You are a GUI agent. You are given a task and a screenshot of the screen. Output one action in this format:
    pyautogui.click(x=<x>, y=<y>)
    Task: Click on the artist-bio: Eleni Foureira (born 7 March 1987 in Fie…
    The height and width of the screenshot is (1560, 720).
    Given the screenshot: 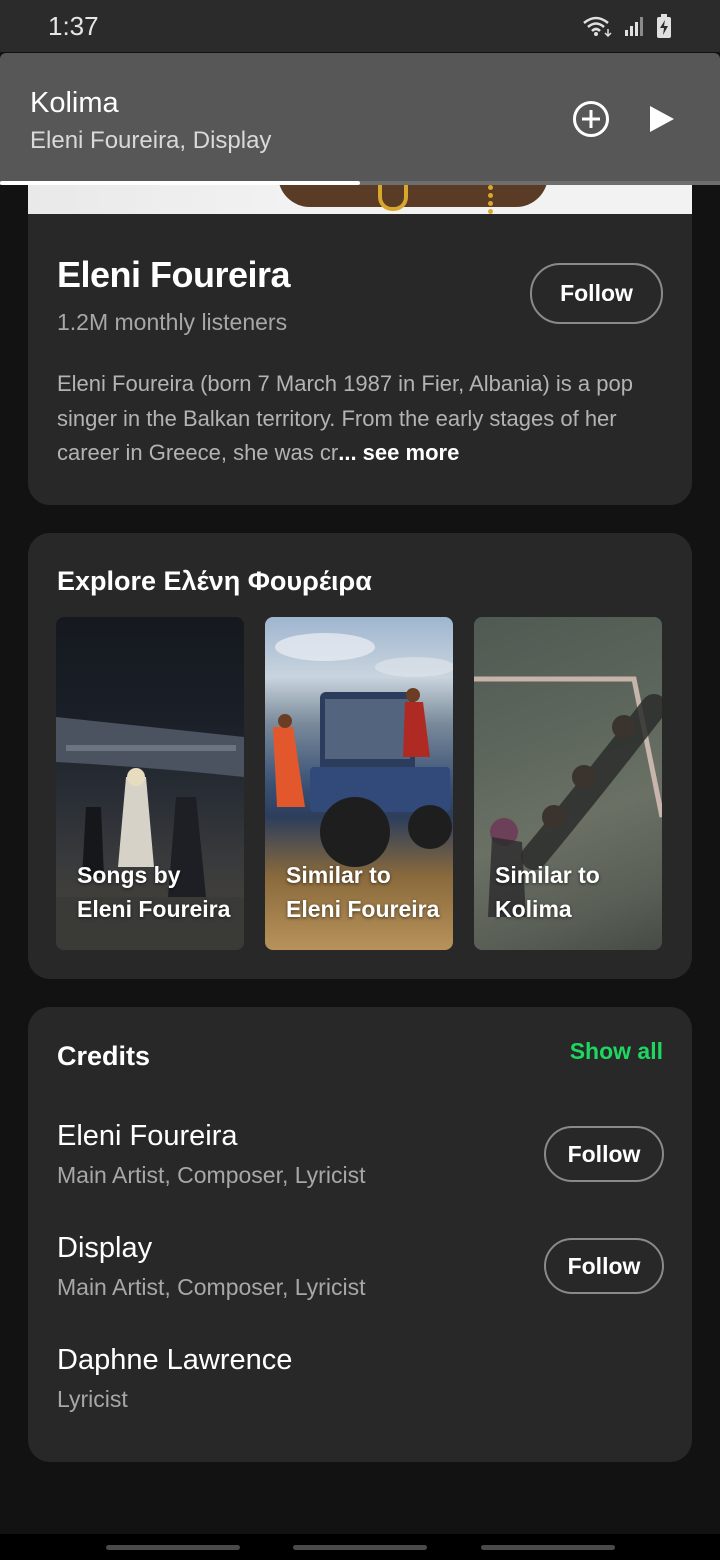 What is the action you would take?
    pyautogui.click(x=362, y=419)
    